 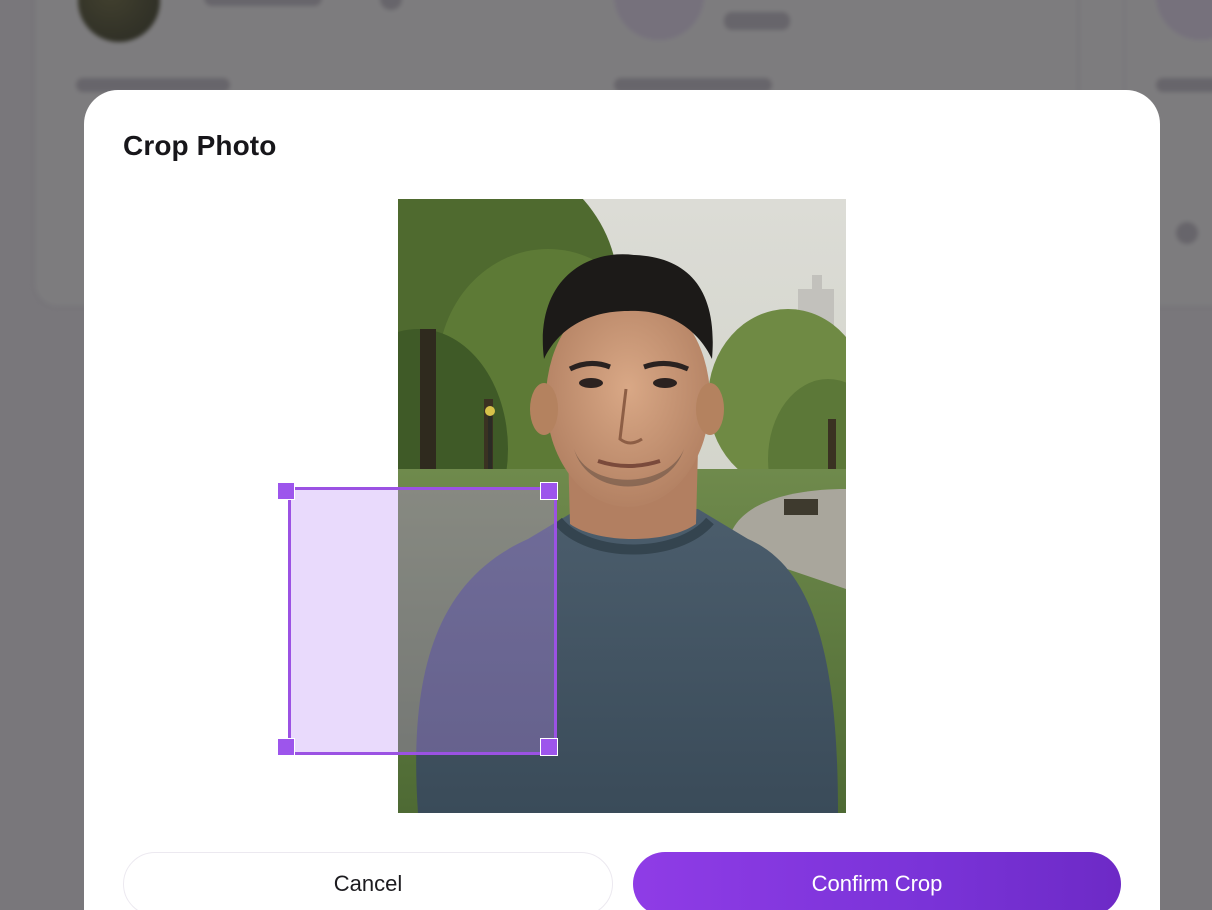 What do you see at coordinates (200, 145) in the screenshot?
I see `dialog-title: Crop Photo` at bounding box center [200, 145].